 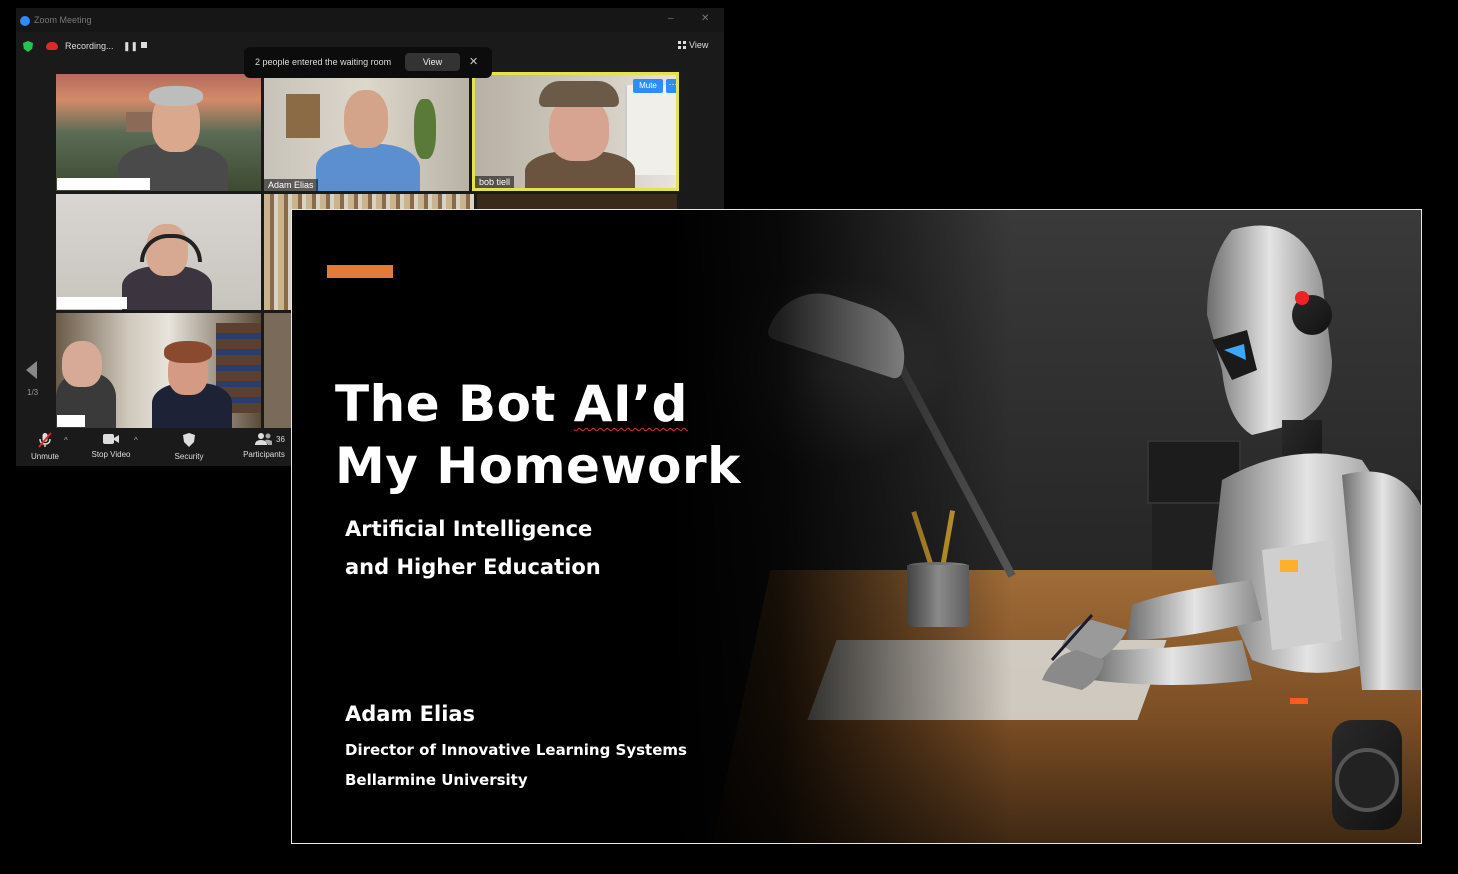 What do you see at coordinates (706, 19) in the screenshot?
I see `close-window-icon: ✕` at bounding box center [706, 19].